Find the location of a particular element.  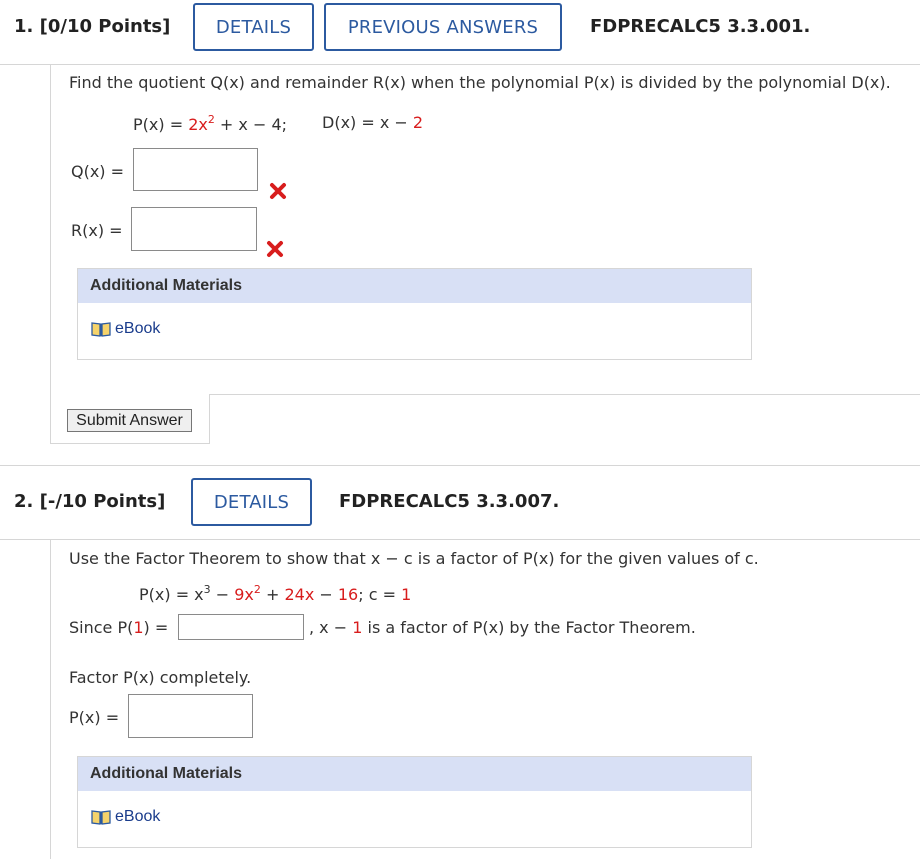

q2-since-text: Since P(1) = is located at coordinates (118, 627).